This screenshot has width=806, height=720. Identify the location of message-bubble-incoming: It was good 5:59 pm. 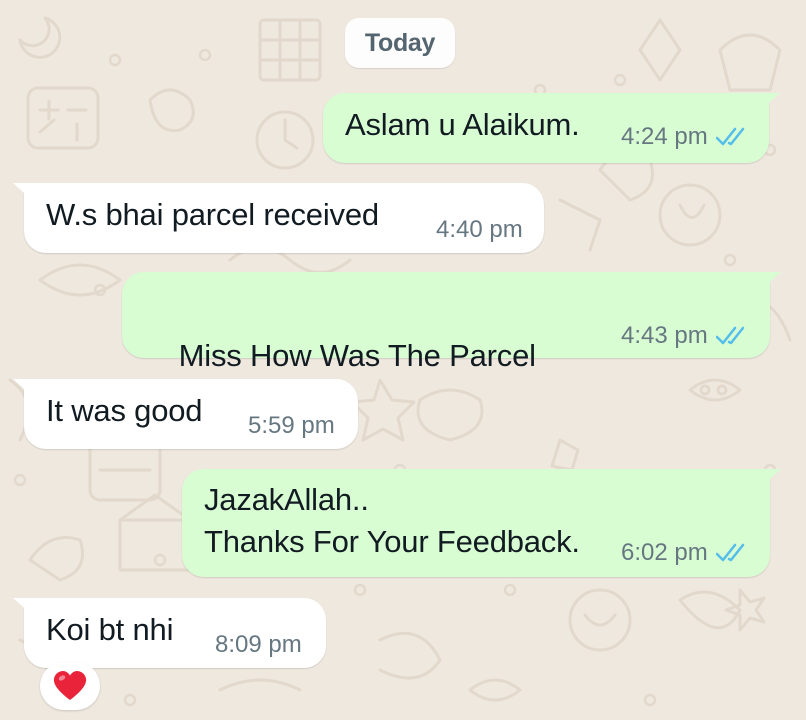
(185, 414).